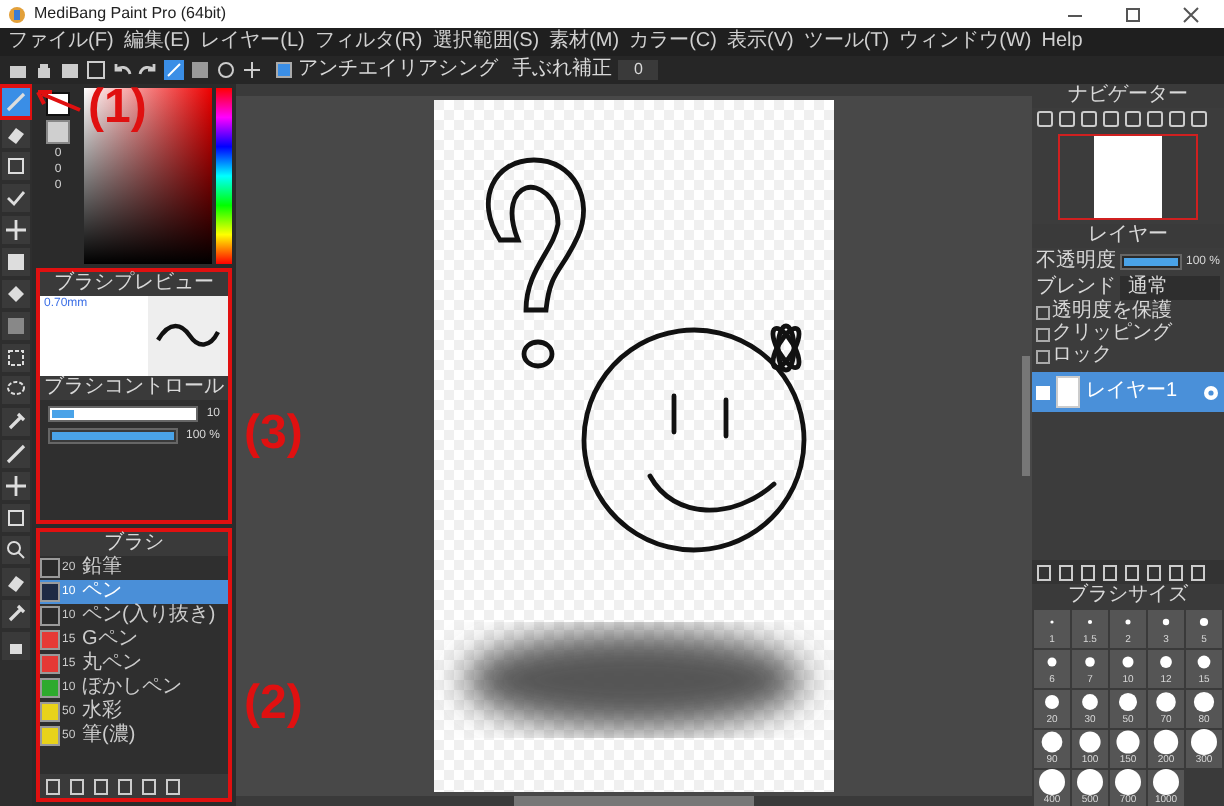  I want to click on filled-square-icon, so click(16, 262).